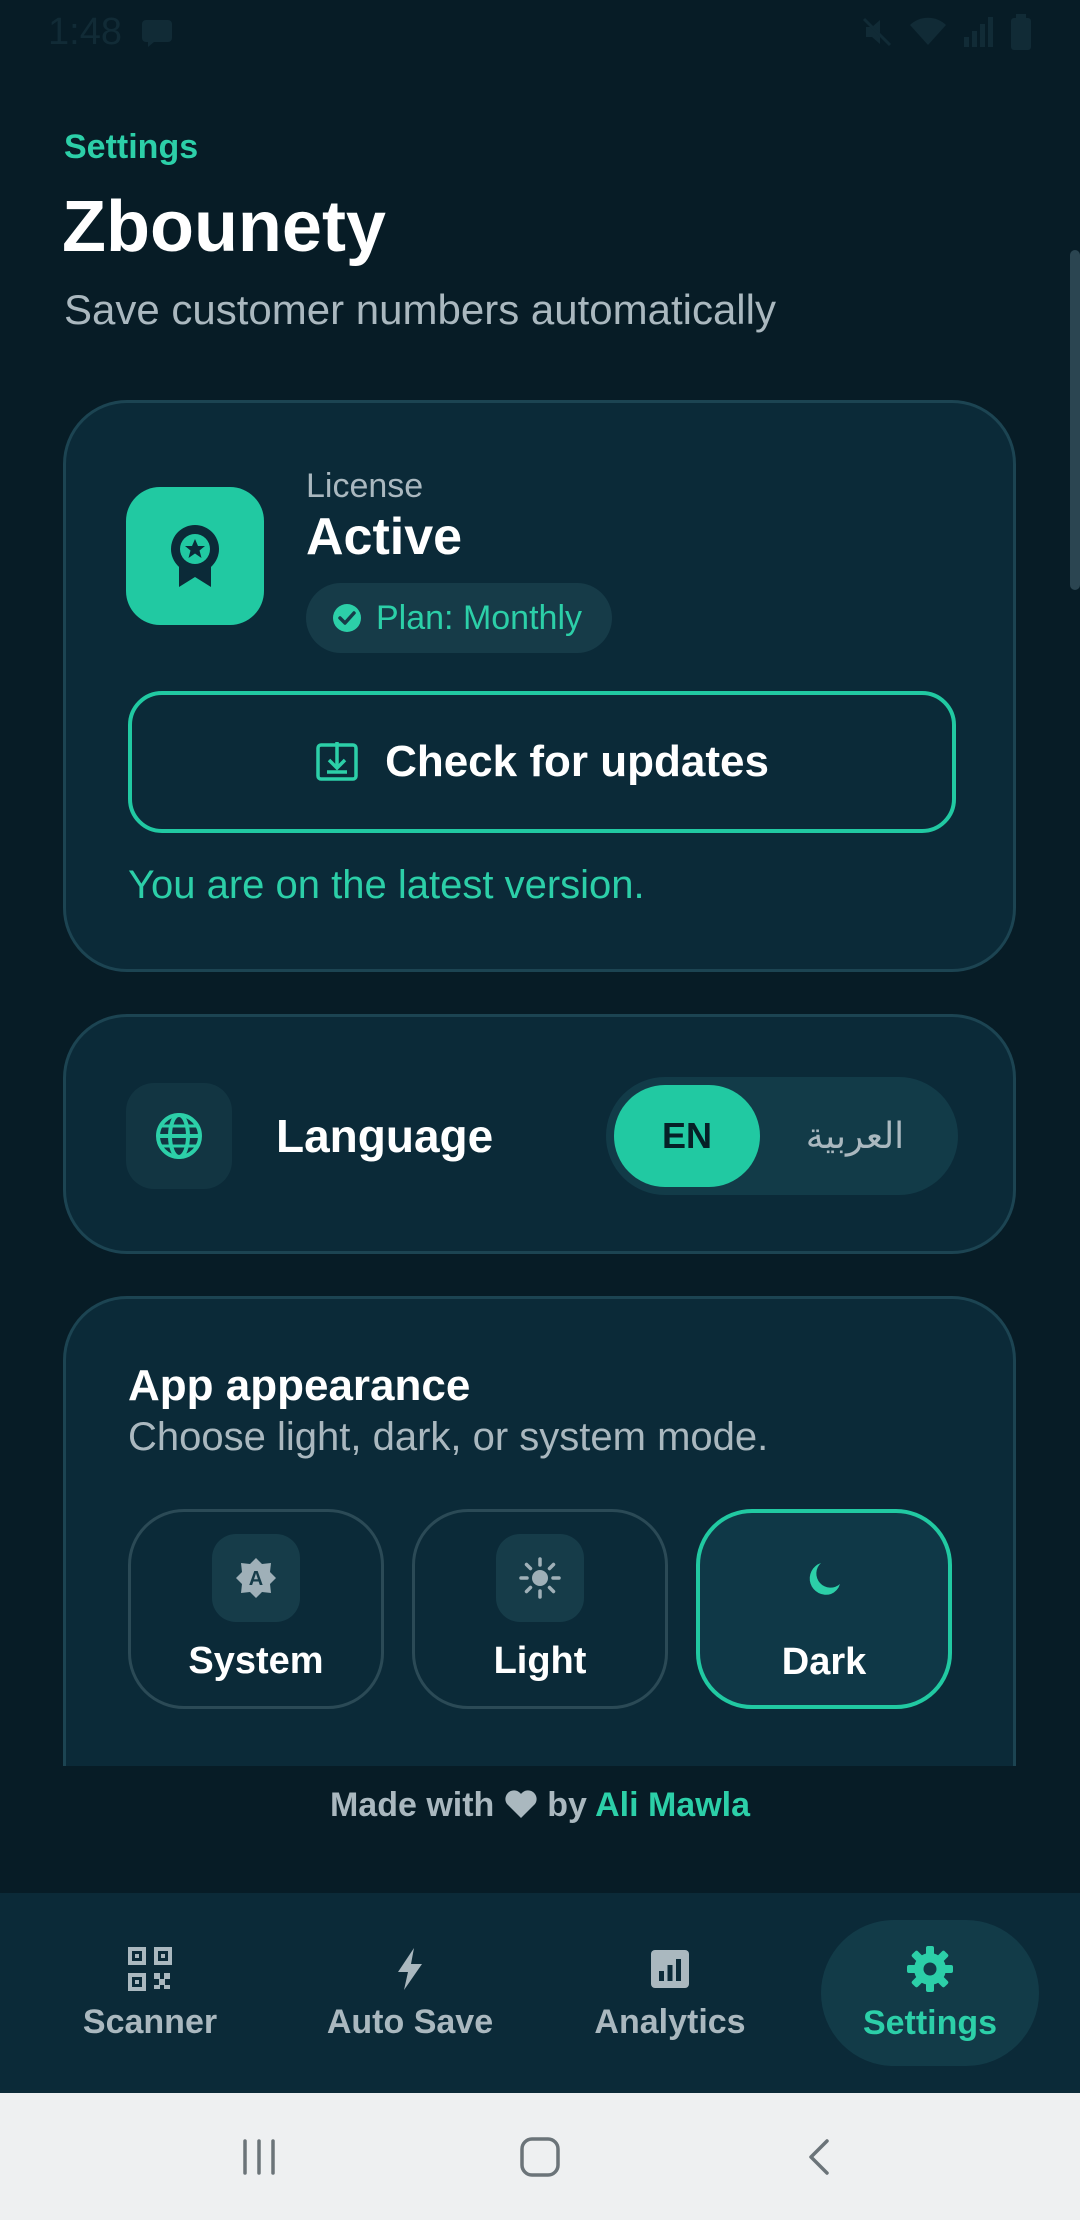 The height and width of the screenshot is (2220, 1080). I want to click on footer-credit: Made with by Ali Mawla, so click(540, 1805).